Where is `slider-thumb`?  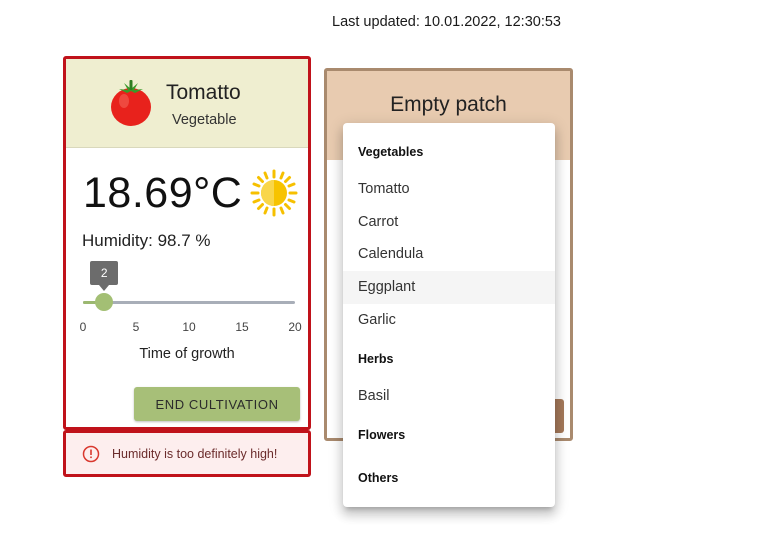
slider-thumb is located at coordinates (104, 302).